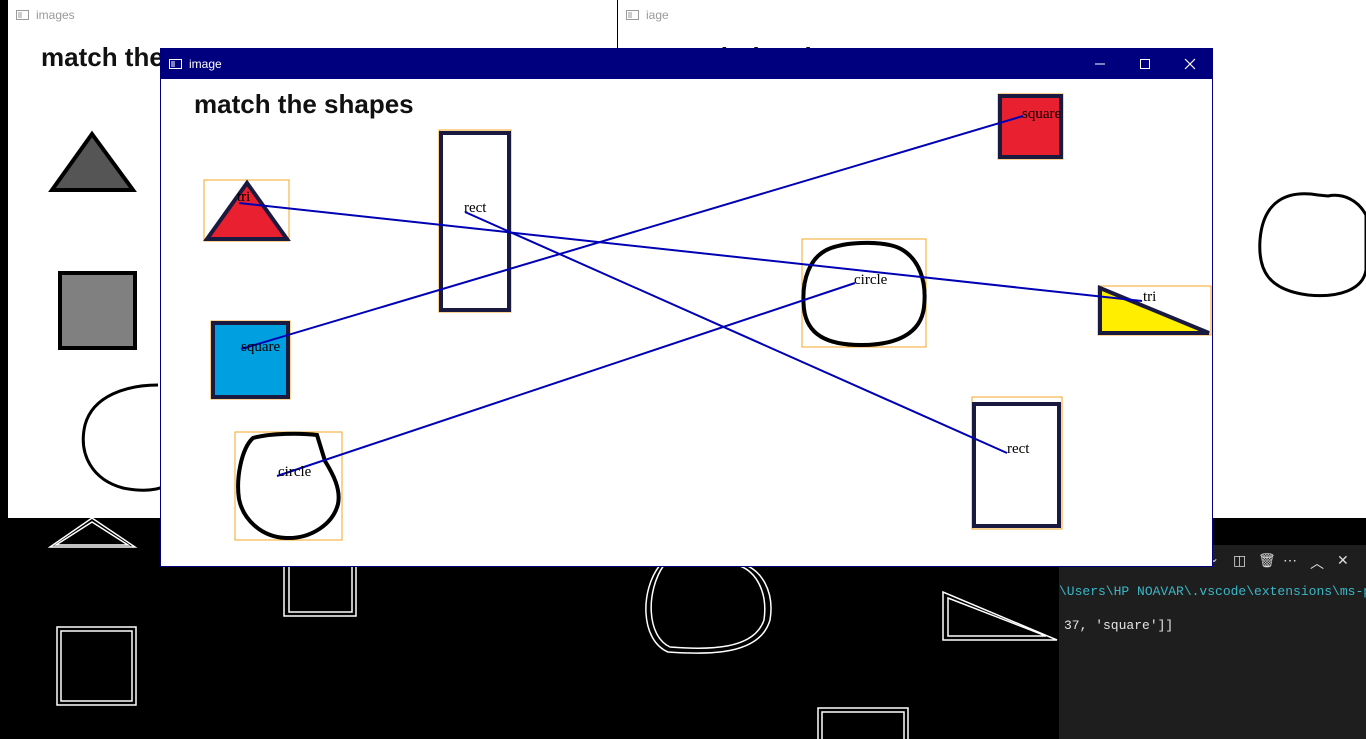 The height and width of the screenshot is (739, 1366). Describe the element at coordinates (92, 161) in the screenshot. I see `gray-triangle` at that location.